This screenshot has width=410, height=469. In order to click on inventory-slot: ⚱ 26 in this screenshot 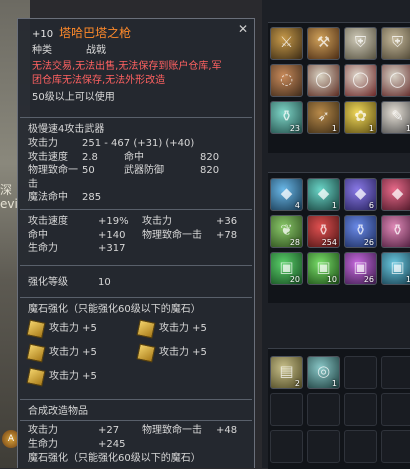, I will do `click(360, 231)`.